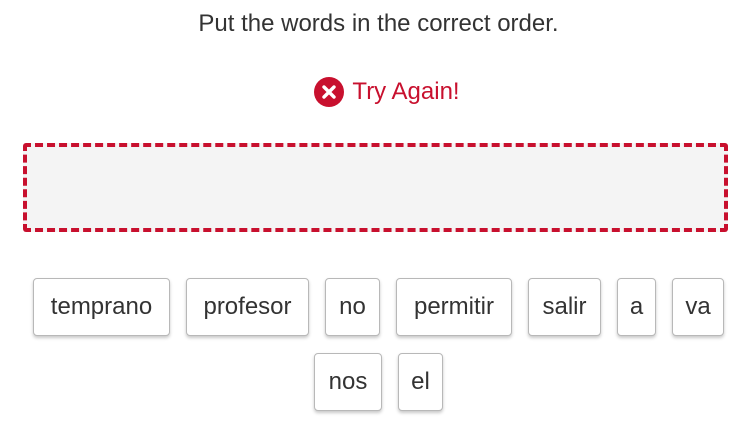  What do you see at coordinates (352, 307) in the screenshot?
I see `word-tile-no: no` at bounding box center [352, 307].